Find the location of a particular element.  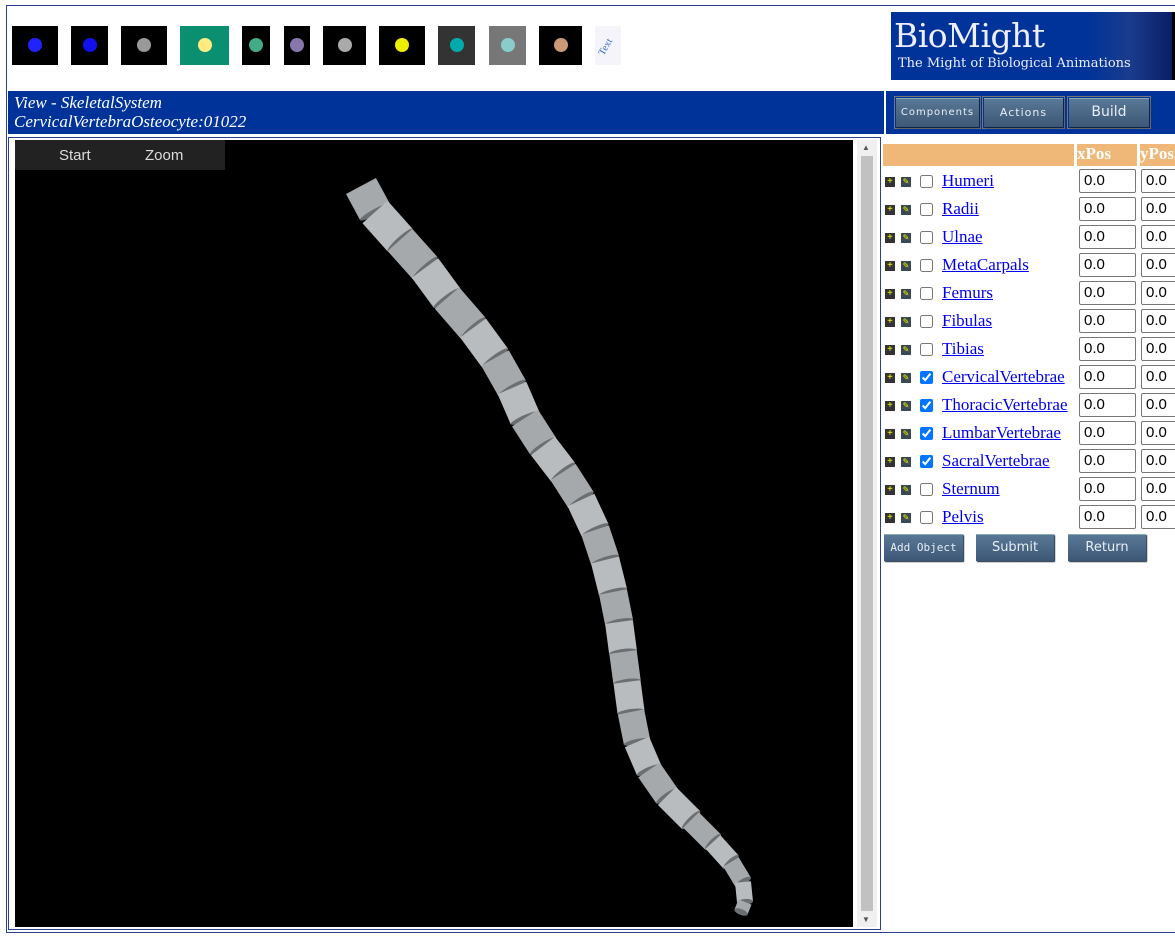

components-button: Components is located at coordinates (937, 112).